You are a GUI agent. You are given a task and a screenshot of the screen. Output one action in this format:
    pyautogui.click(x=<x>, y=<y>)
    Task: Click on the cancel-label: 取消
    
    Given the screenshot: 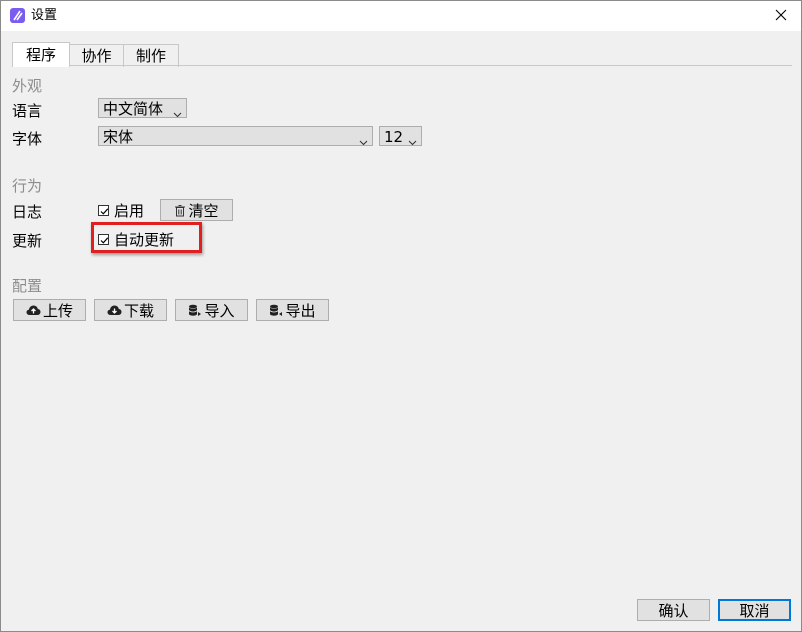 What is the action you would take?
    pyautogui.click(x=754, y=610)
    